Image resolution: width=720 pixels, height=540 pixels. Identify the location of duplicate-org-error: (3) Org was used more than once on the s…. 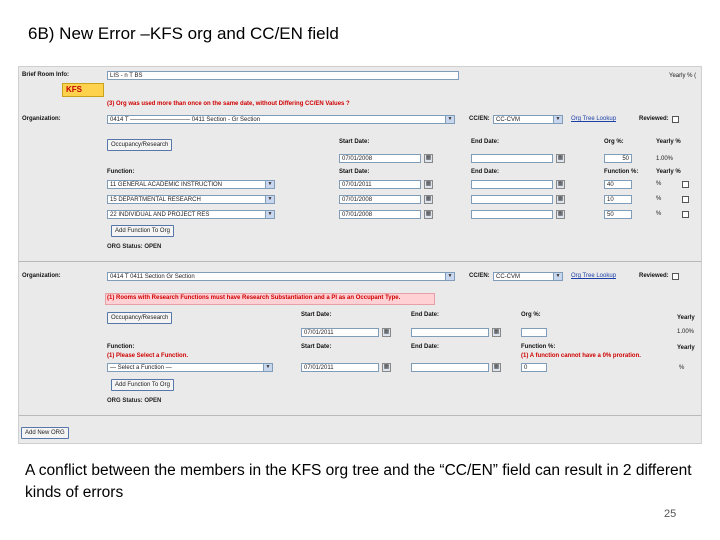
(228, 104).